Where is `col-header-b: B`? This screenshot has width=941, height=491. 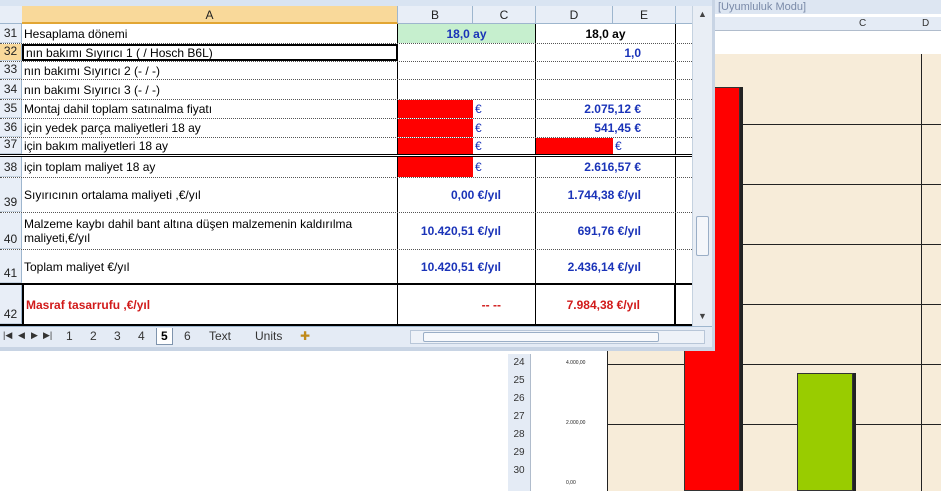 col-header-b: B is located at coordinates (435, 15).